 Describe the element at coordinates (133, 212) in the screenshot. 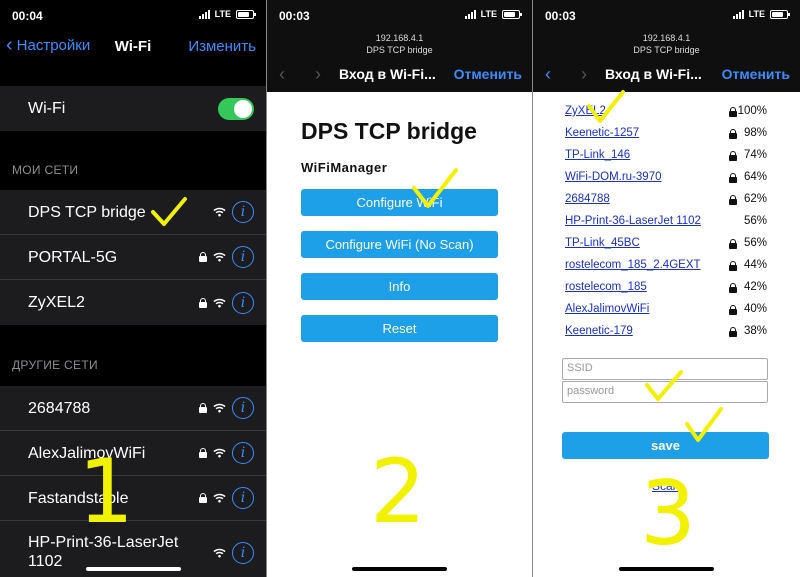

I see `network-row: DPS TCP bridge i` at that location.